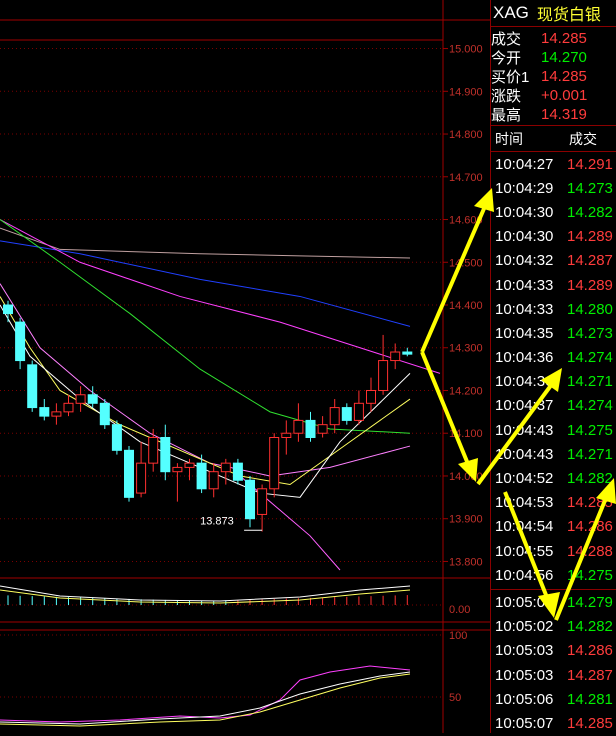 The width and height of the screenshot is (616, 736). I want to click on tick-row: 10:04:43 14.271, so click(553, 454).